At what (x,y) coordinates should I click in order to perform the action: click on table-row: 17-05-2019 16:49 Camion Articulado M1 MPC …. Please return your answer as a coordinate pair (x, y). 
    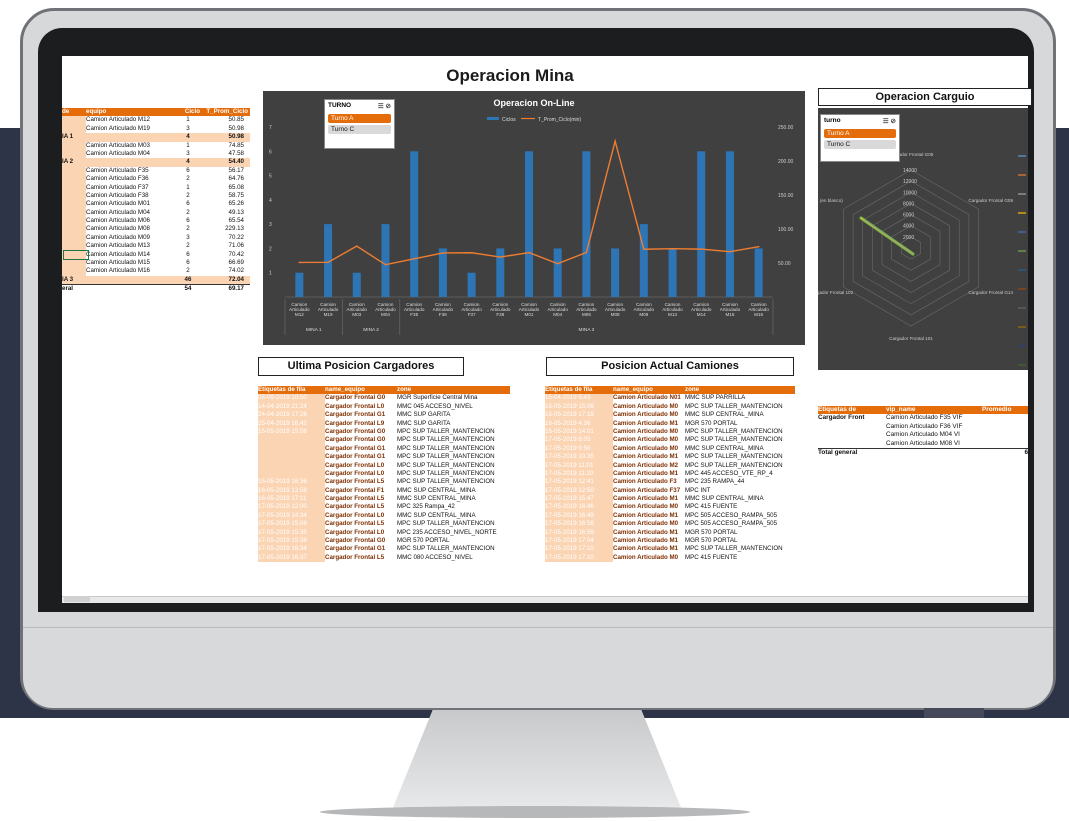
    Looking at the image, I should click on (670, 516).